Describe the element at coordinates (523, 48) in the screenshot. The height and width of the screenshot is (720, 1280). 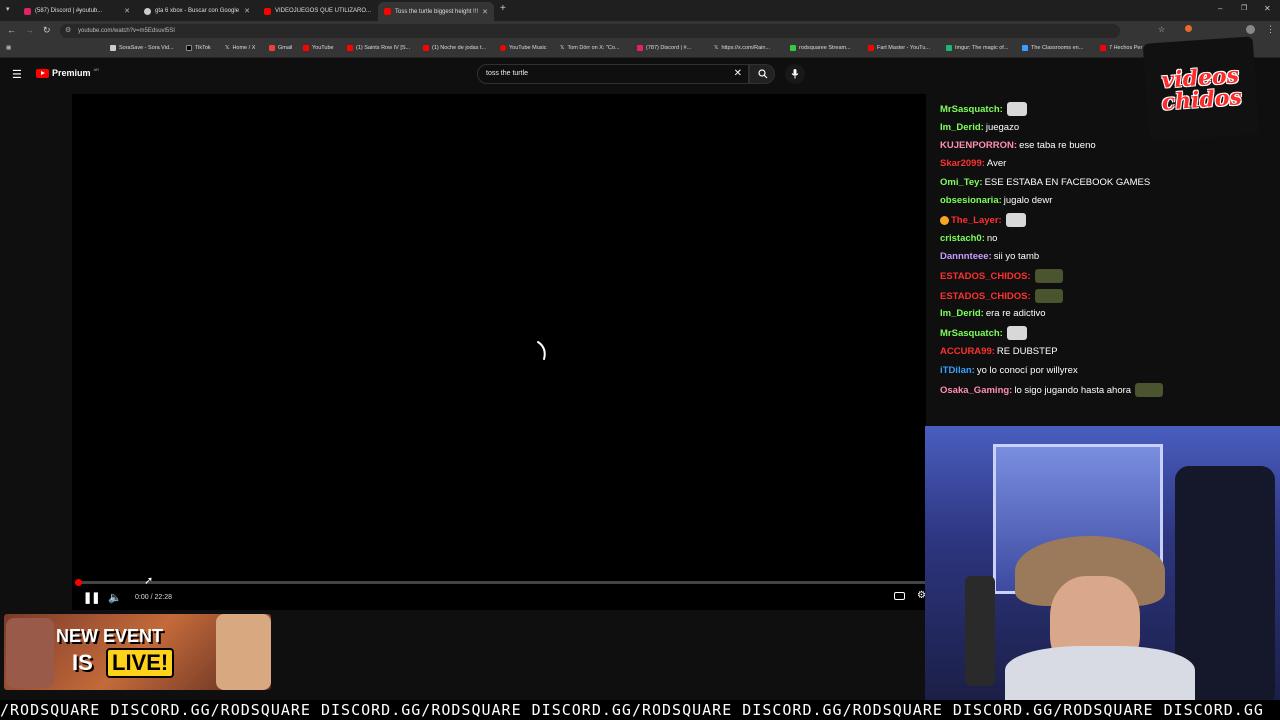
I see `bookmark-item: YouTube Music` at that location.